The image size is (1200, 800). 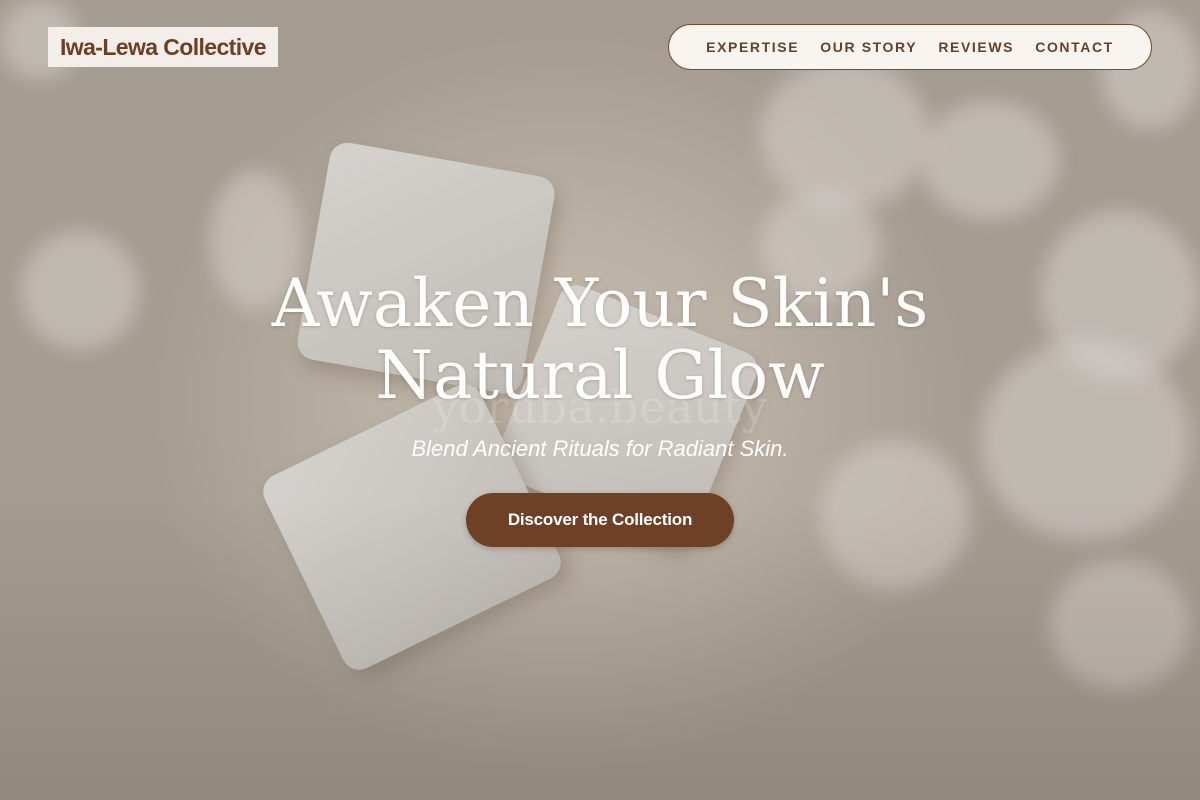 I want to click on nav-item-reviews: REVIEWS, so click(x=976, y=47).